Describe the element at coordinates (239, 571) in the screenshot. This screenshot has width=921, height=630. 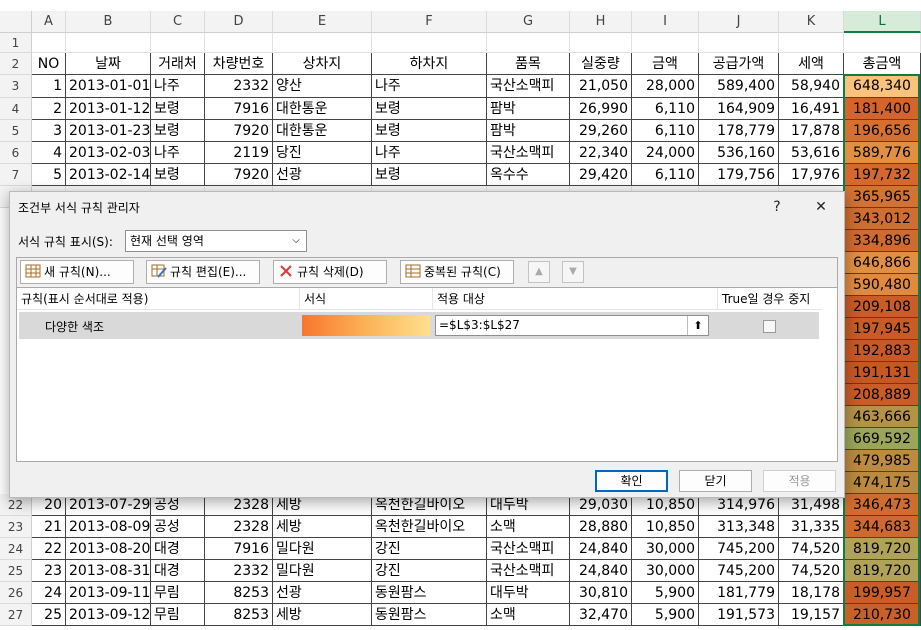
I see `data-cell: 2332` at that location.